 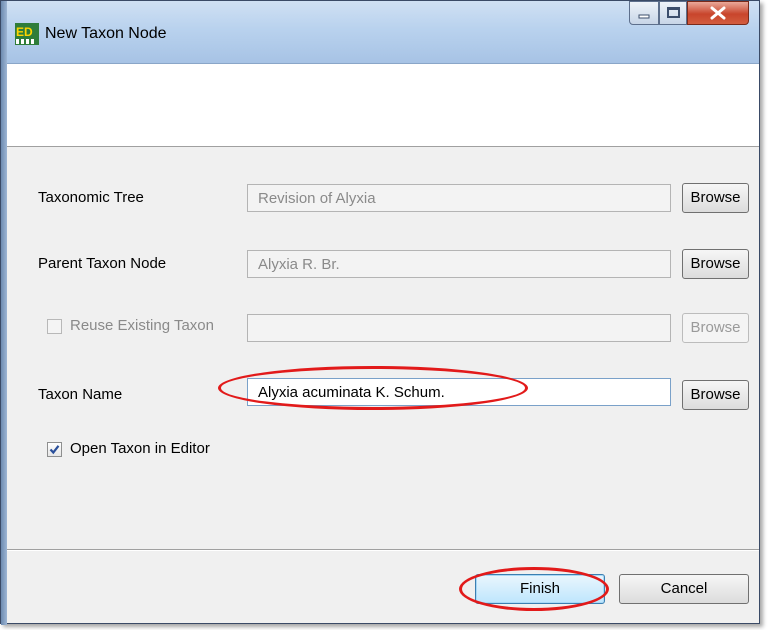 I want to click on taxonomic-tree-label: Taxonomic Tree, so click(x=91, y=197).